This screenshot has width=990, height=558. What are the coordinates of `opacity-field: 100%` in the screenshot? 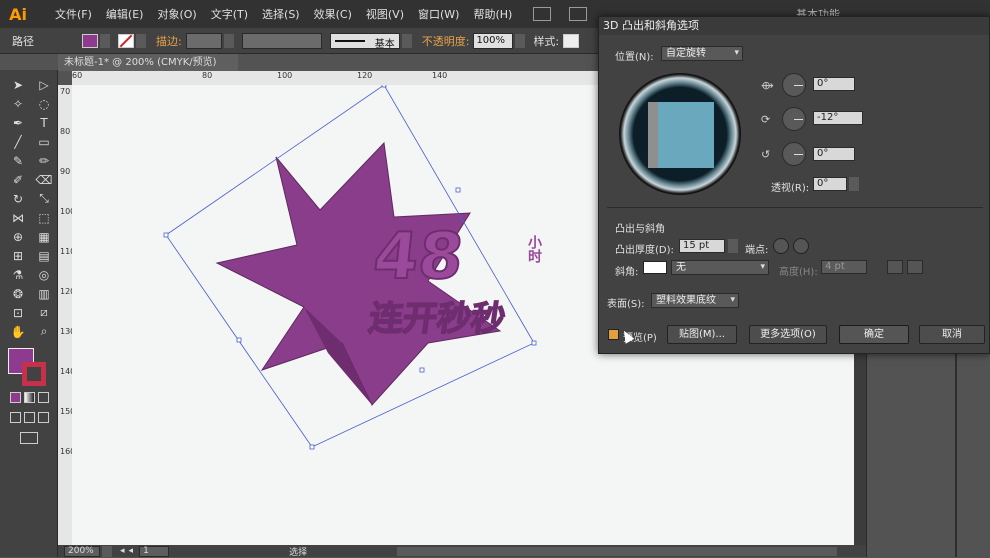 It's located at (493, 40).